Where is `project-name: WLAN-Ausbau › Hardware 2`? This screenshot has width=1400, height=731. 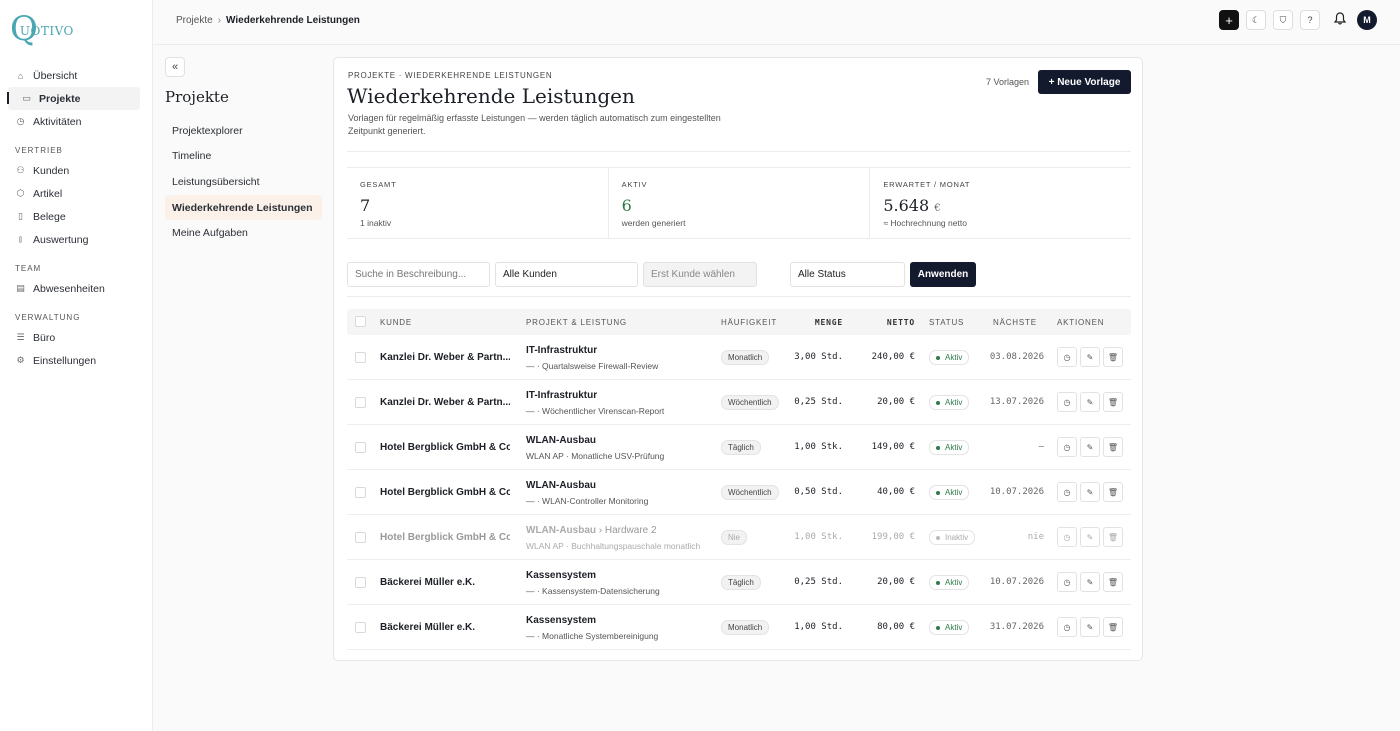
project-name: WLAN-Ausbau › Hardware 2 is located at coordinates (591, 530).